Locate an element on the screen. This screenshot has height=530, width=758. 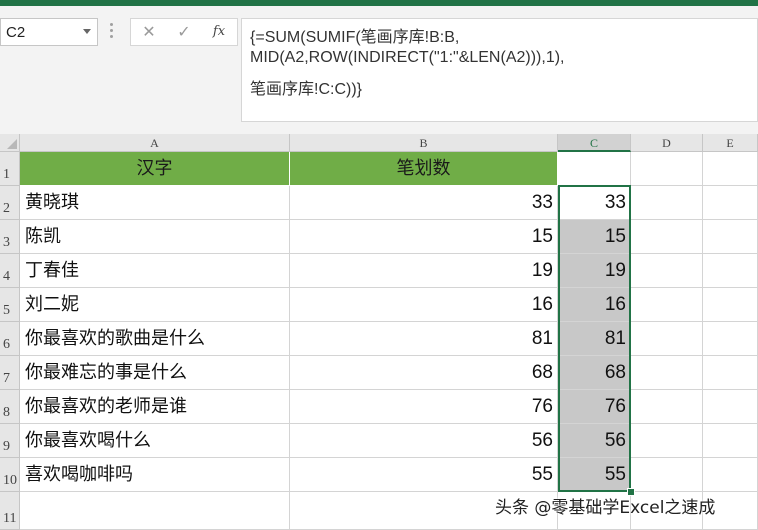
cell-d6 is located at coordinates (667, 339).